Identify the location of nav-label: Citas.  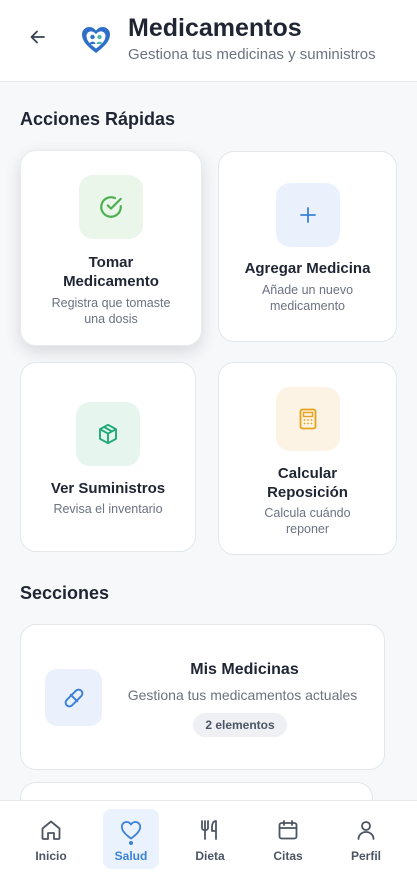
(288, 856).